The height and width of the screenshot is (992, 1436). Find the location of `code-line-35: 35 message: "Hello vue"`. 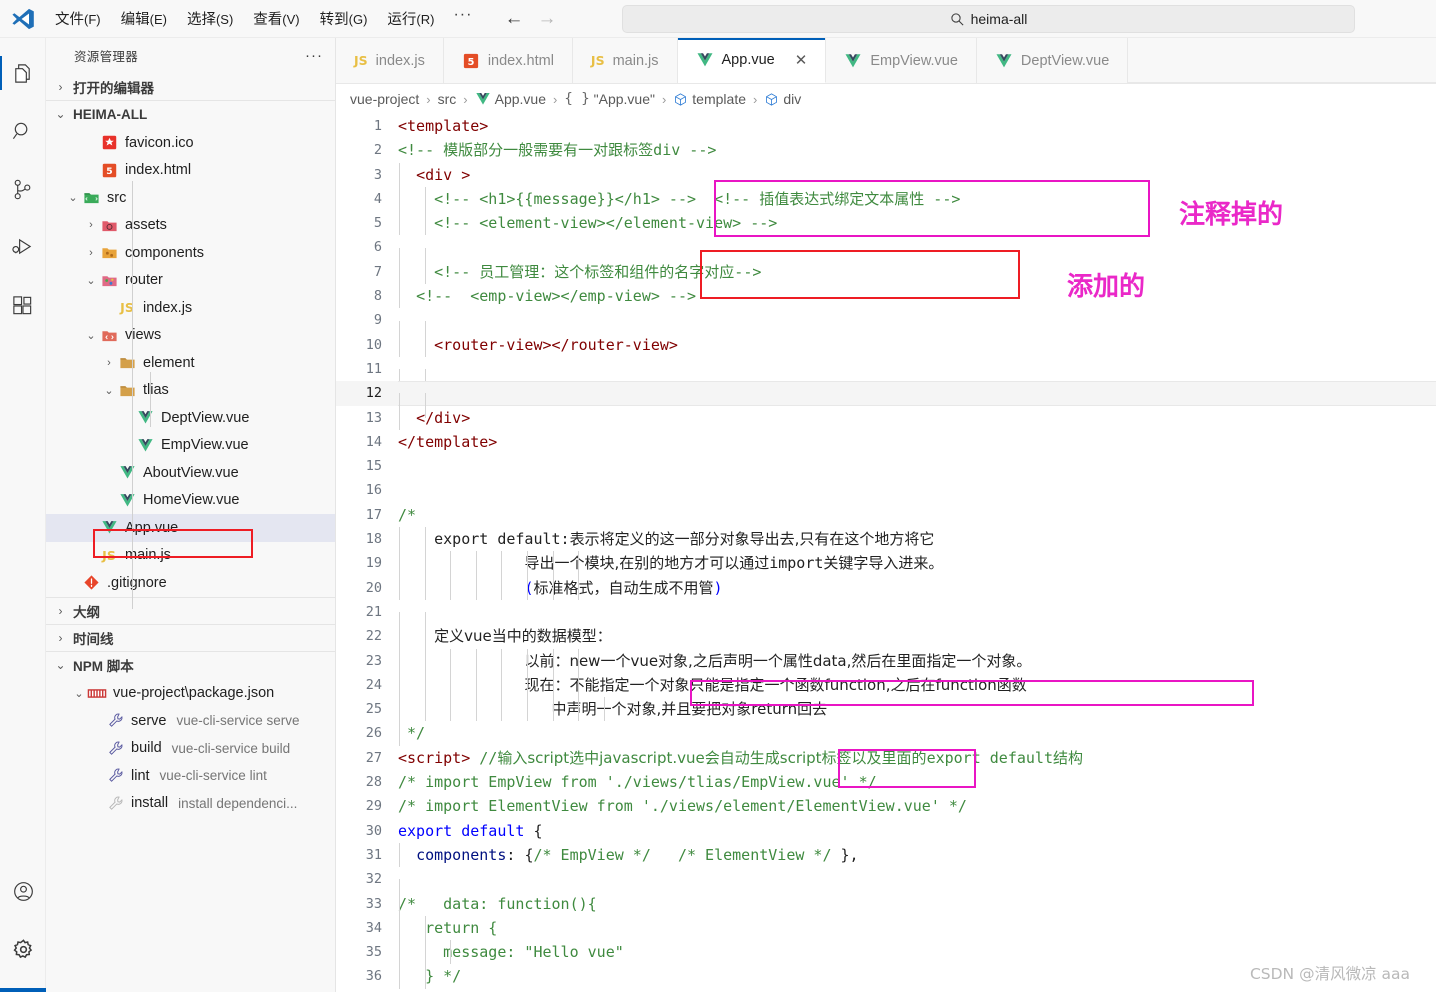

code-line-35: 35 message: "Hello vue" is located at coordinates (886, 952).